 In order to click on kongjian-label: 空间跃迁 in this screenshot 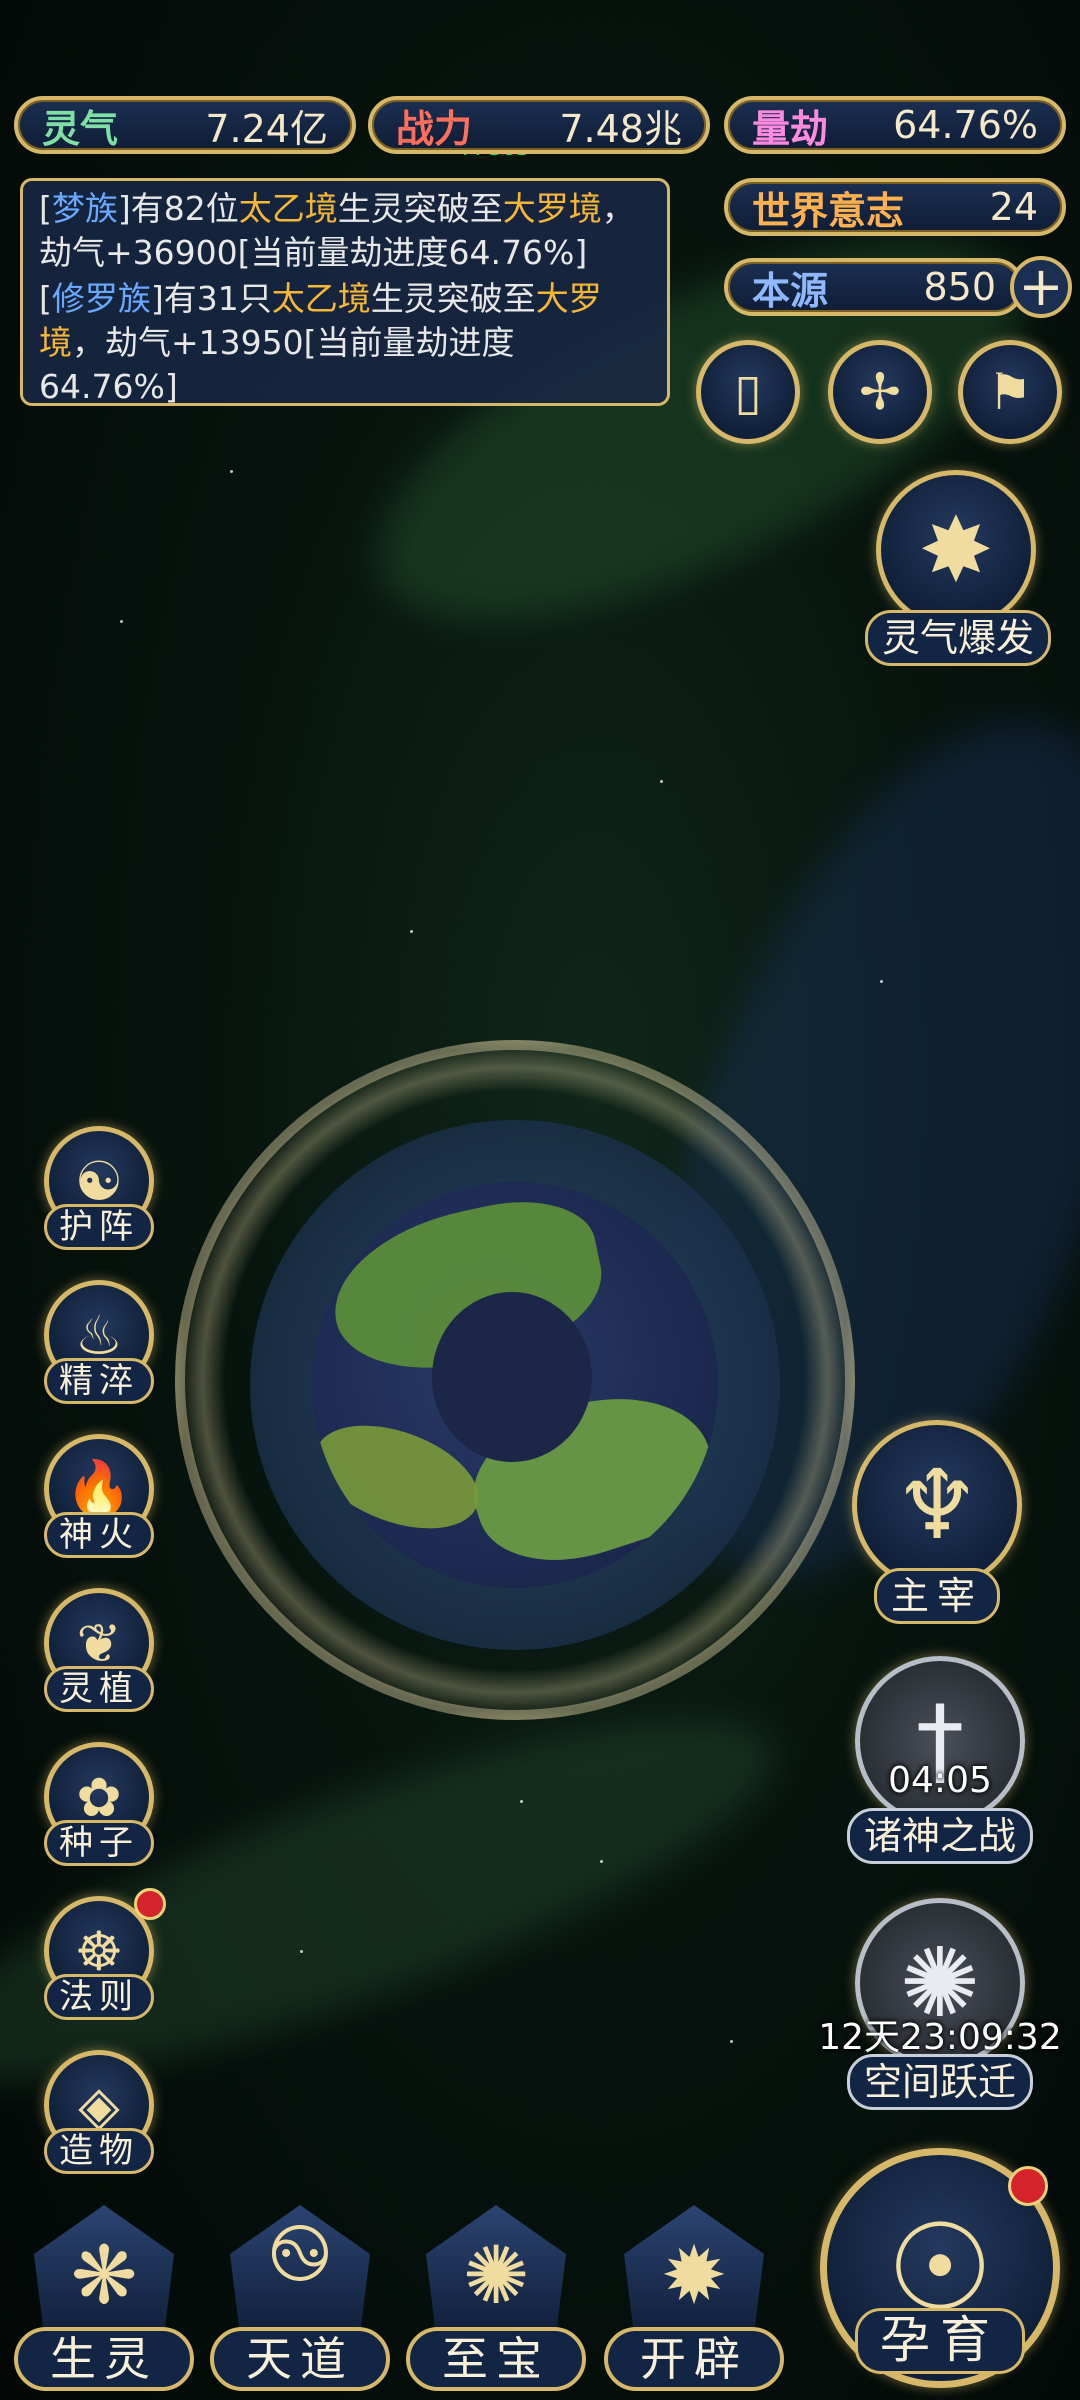, I will do `click(940, 2082)`.